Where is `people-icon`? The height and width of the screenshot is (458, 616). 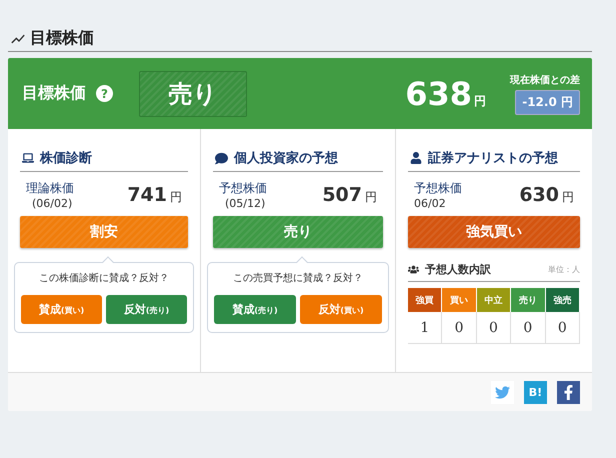
people-icon is located at coordinates (413, 269).